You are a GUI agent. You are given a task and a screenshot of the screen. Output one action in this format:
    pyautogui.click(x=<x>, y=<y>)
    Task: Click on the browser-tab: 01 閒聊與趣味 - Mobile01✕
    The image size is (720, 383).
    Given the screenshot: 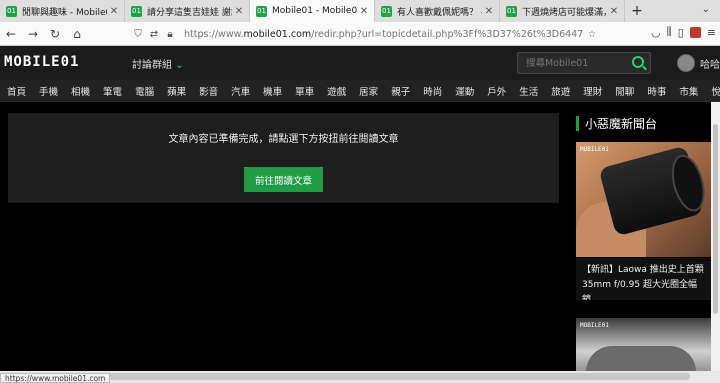 What is the action you would take?
    pyautogui.click(x=62, y=11)
    